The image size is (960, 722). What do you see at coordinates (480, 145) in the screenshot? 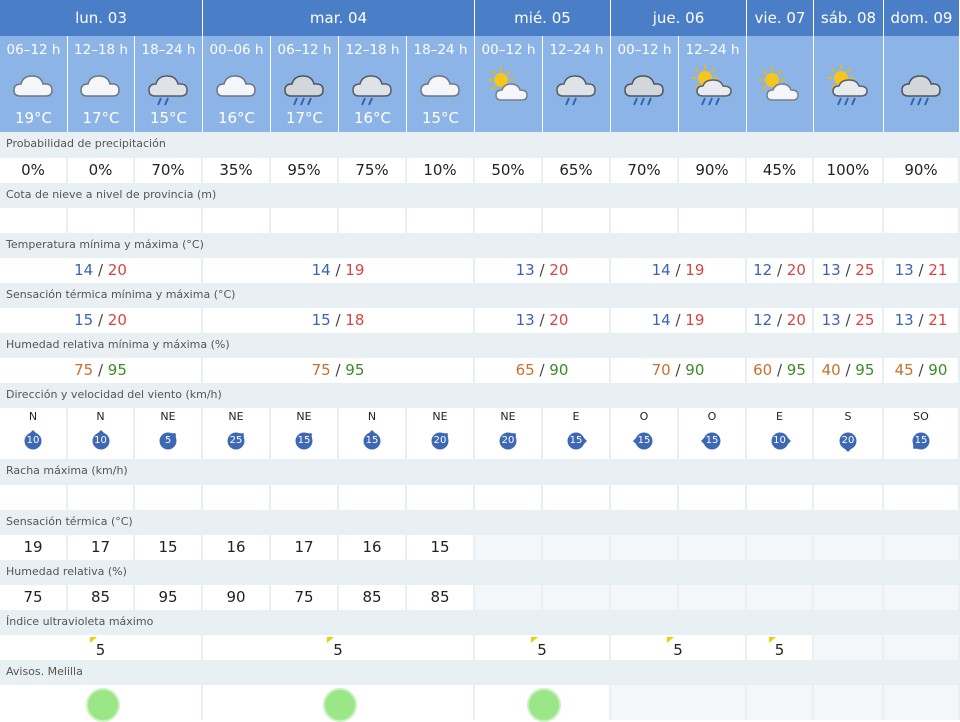
I see `precipitation-label: Probabilidad de precipitación` at bounding box center [480, 145].